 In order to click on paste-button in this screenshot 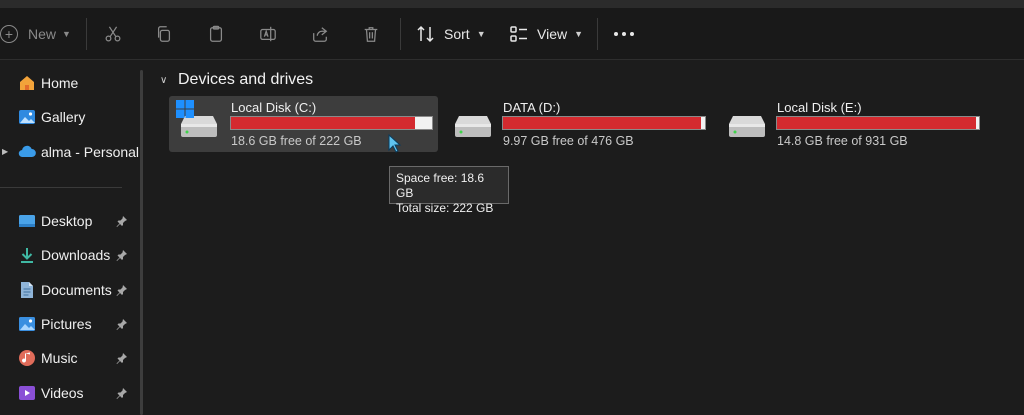, I will do `click(216, 34)`.